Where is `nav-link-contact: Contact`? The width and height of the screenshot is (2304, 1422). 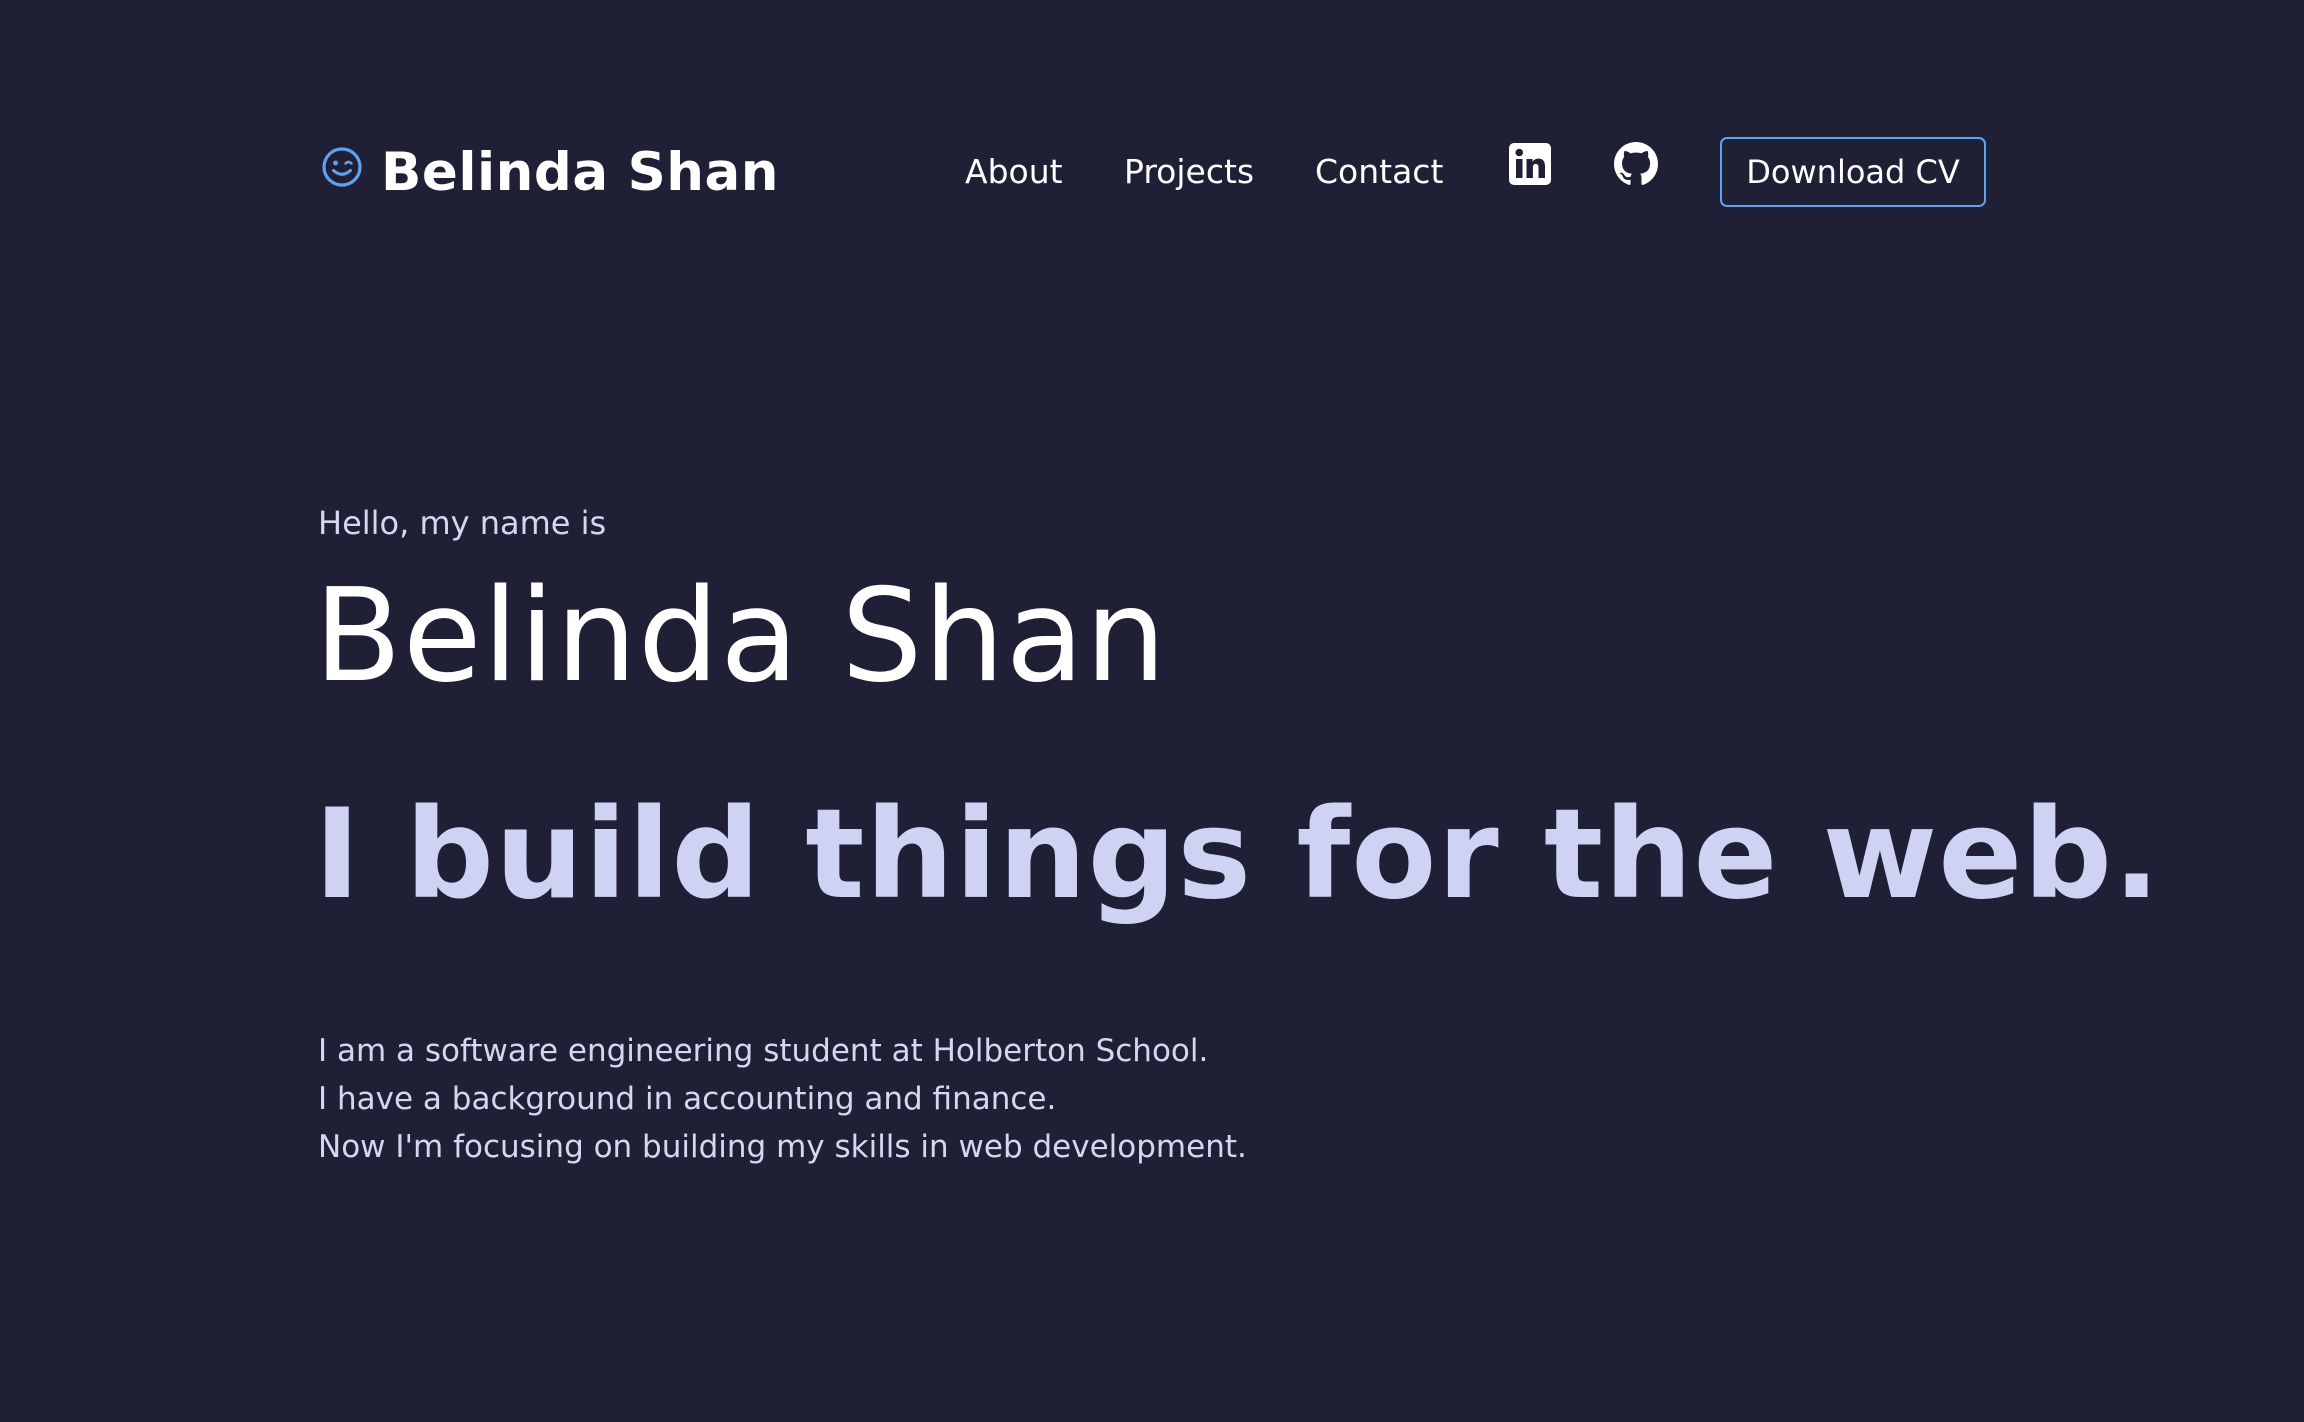
nav-link-contact: Contact is located at coordinates (1379, 172).